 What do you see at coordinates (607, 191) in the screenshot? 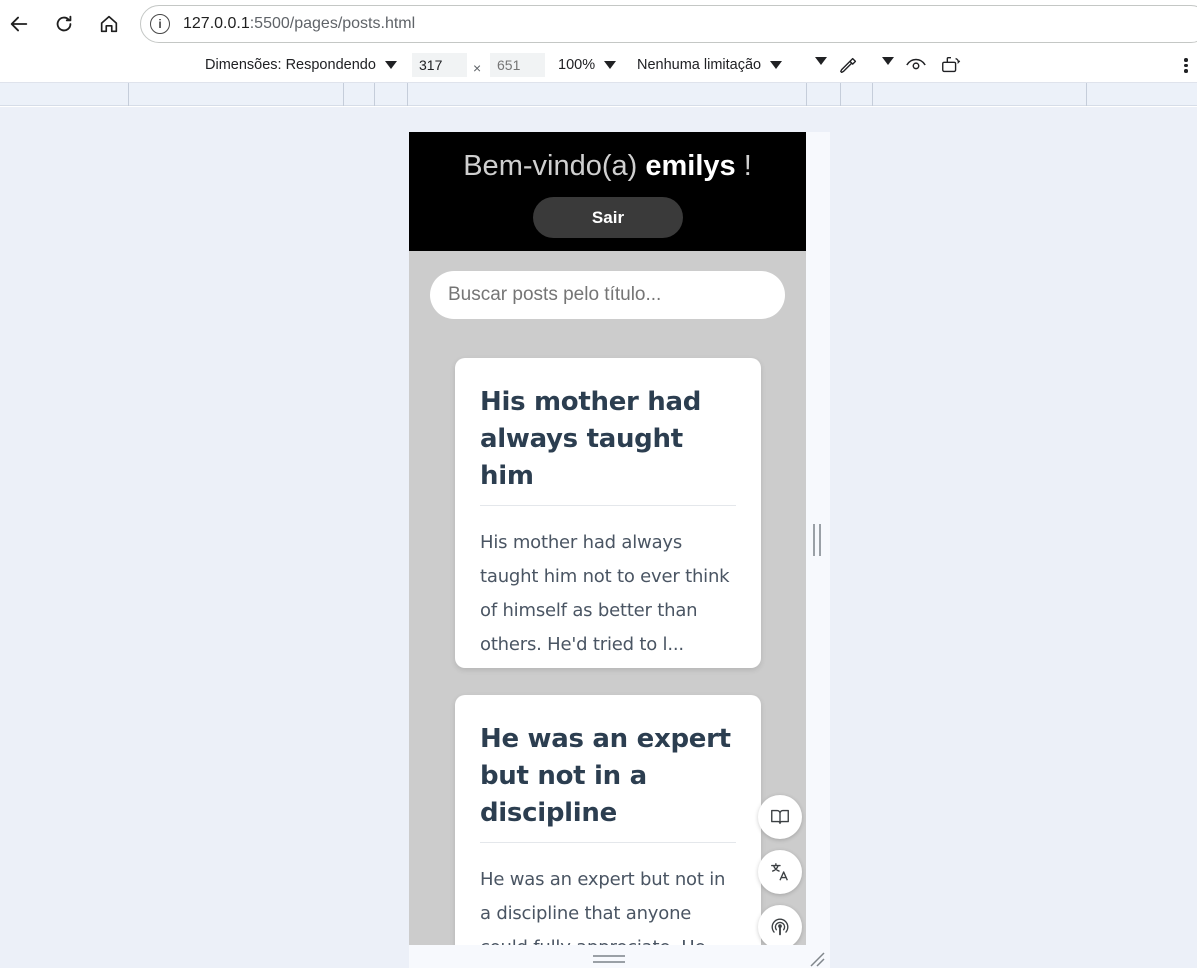
I see `site-header: Bem-vindo(a) emilys ! Sair` at bounding box center [607, 191].